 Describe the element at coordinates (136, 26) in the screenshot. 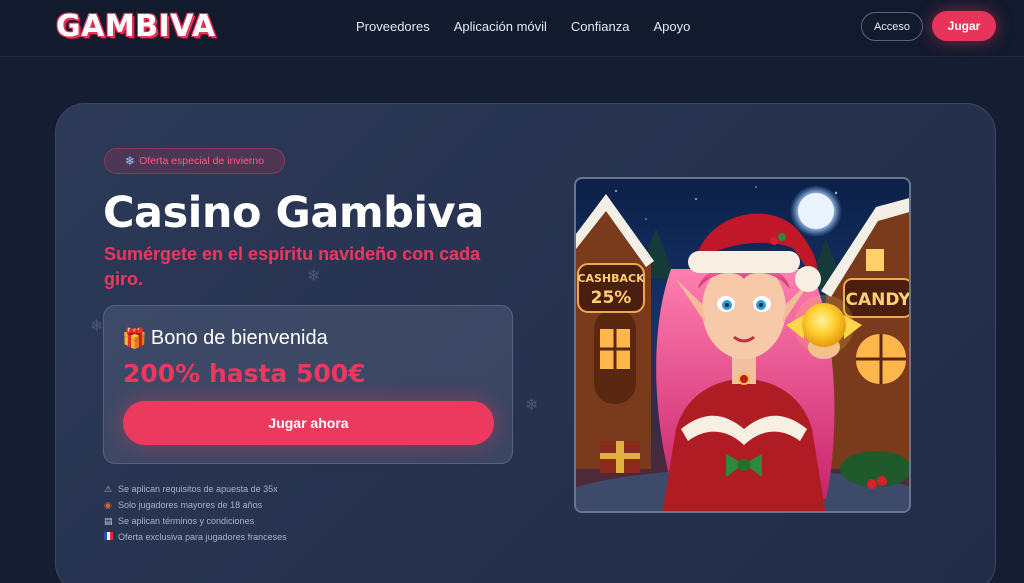

I see `brand-logo: GAMBIVA` at that location.